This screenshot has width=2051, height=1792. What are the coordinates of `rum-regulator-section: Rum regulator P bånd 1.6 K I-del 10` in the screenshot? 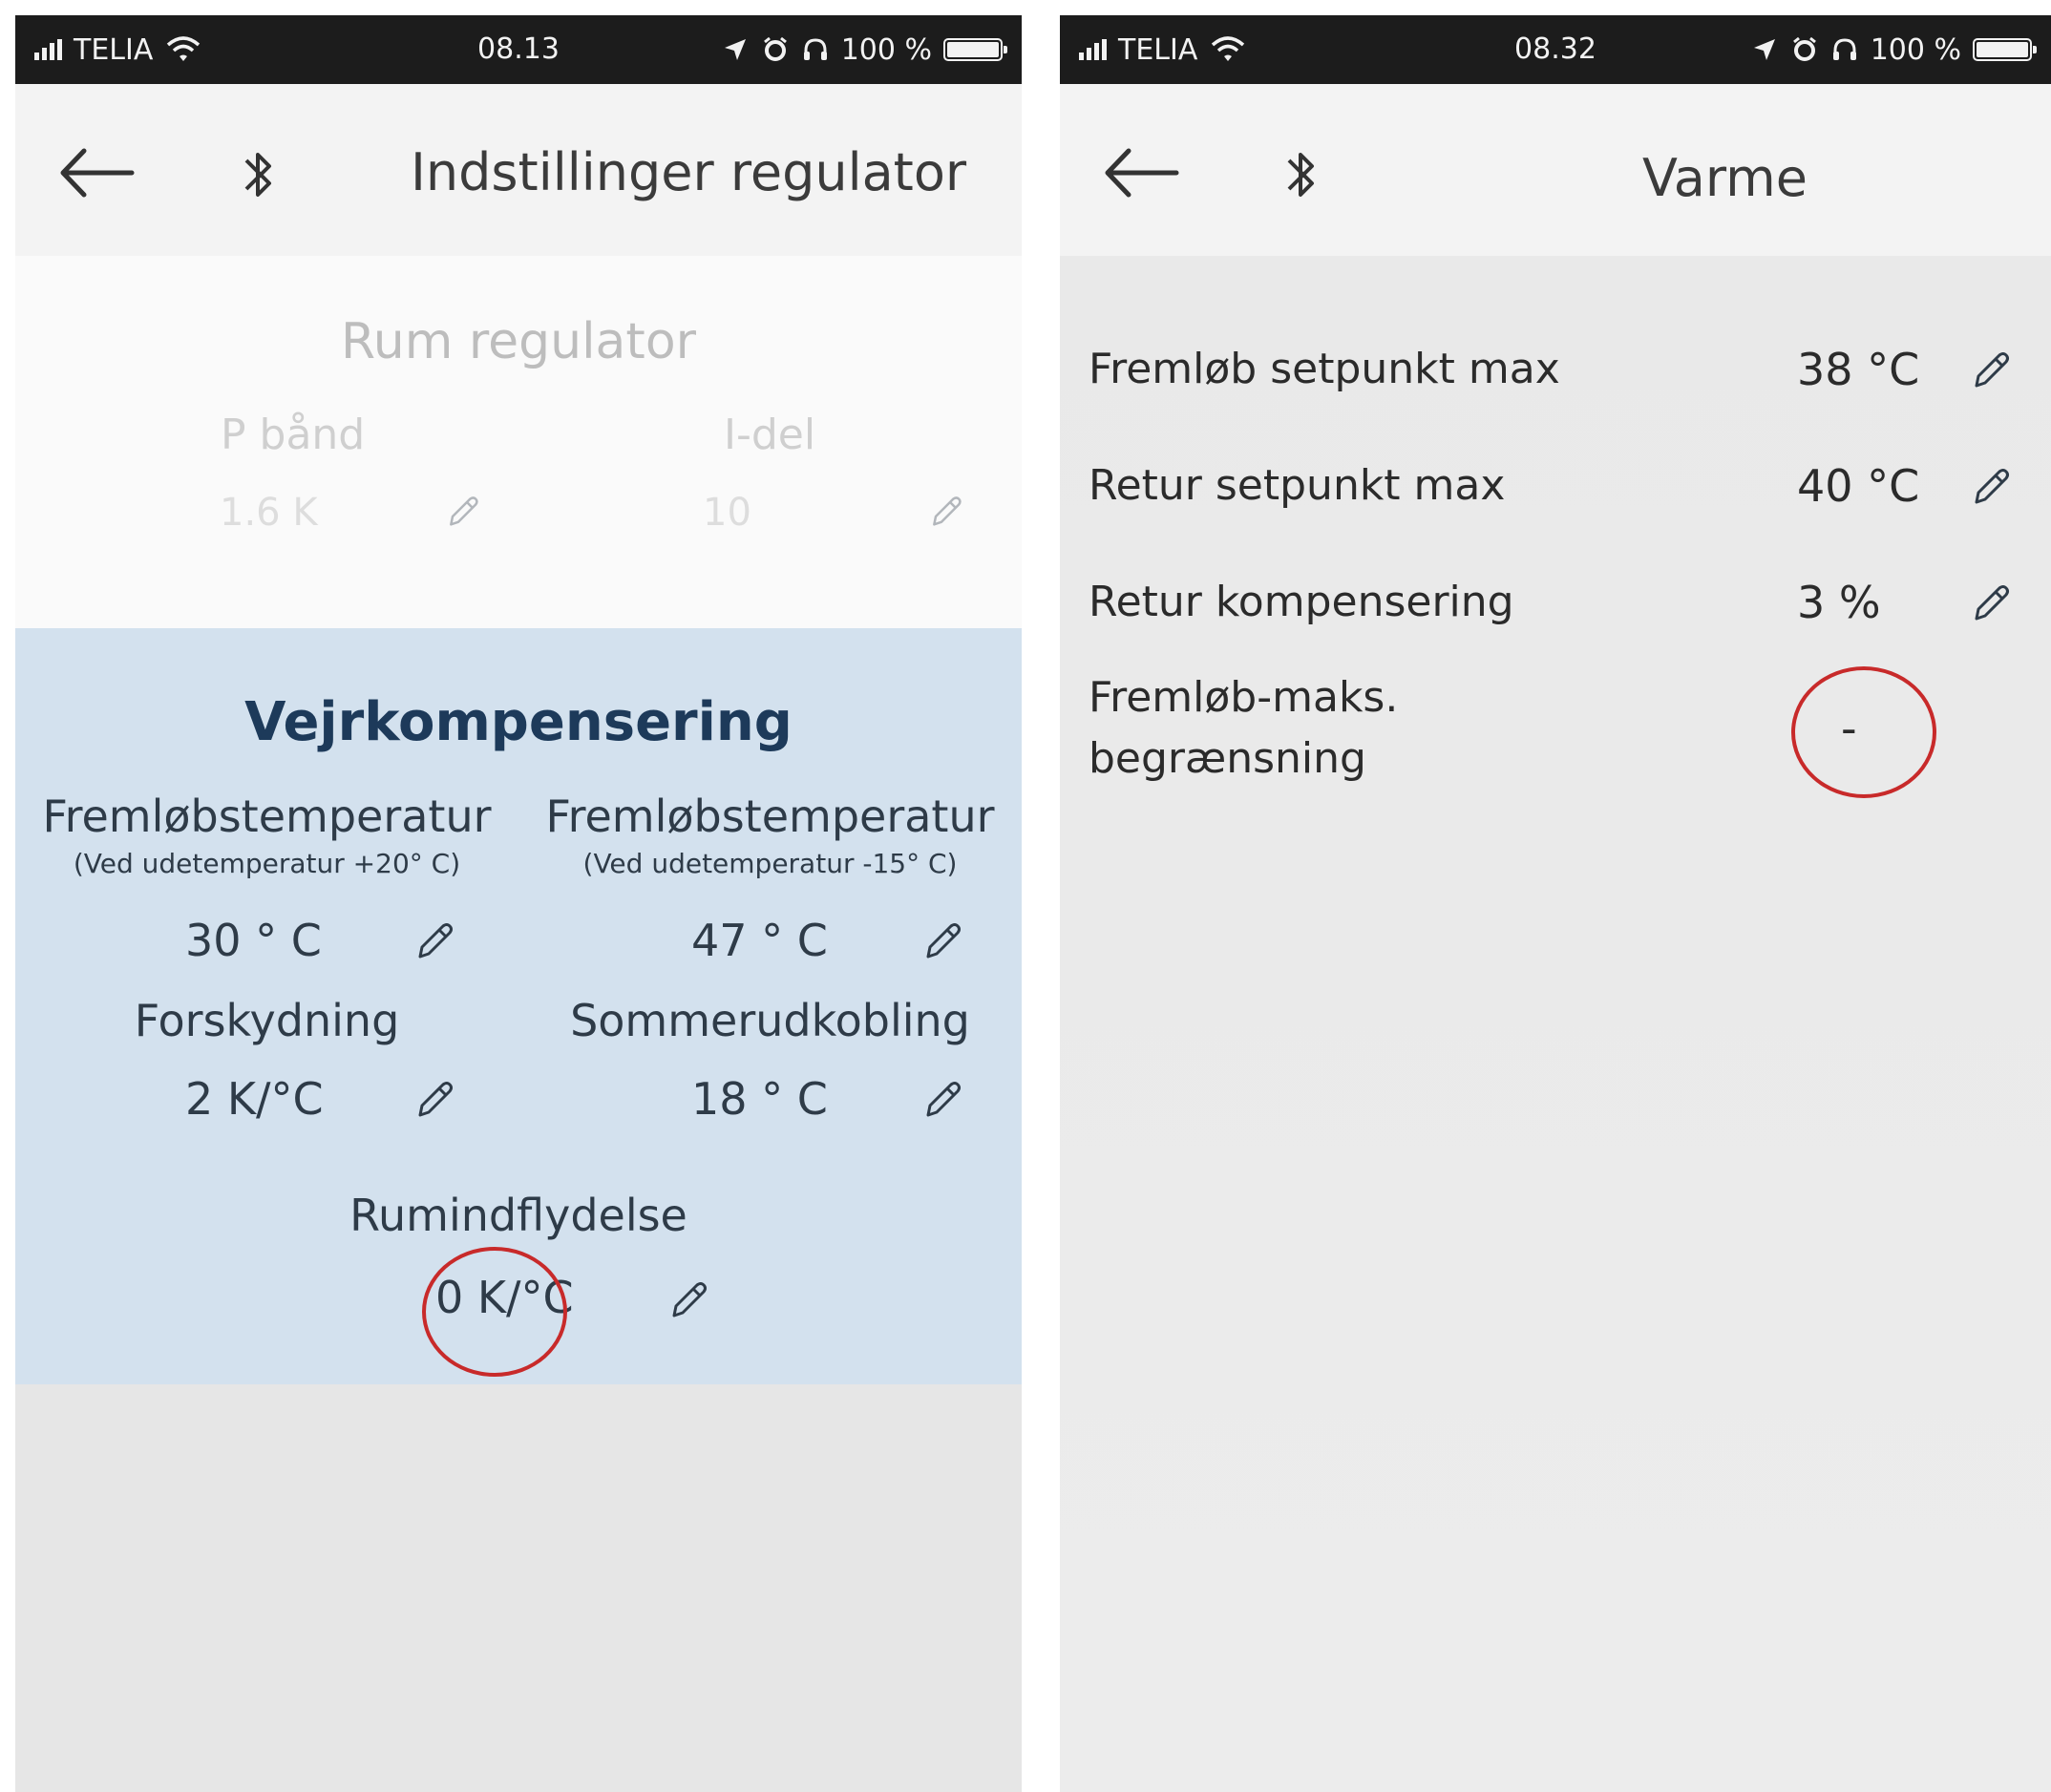 It's located at (519, 442).